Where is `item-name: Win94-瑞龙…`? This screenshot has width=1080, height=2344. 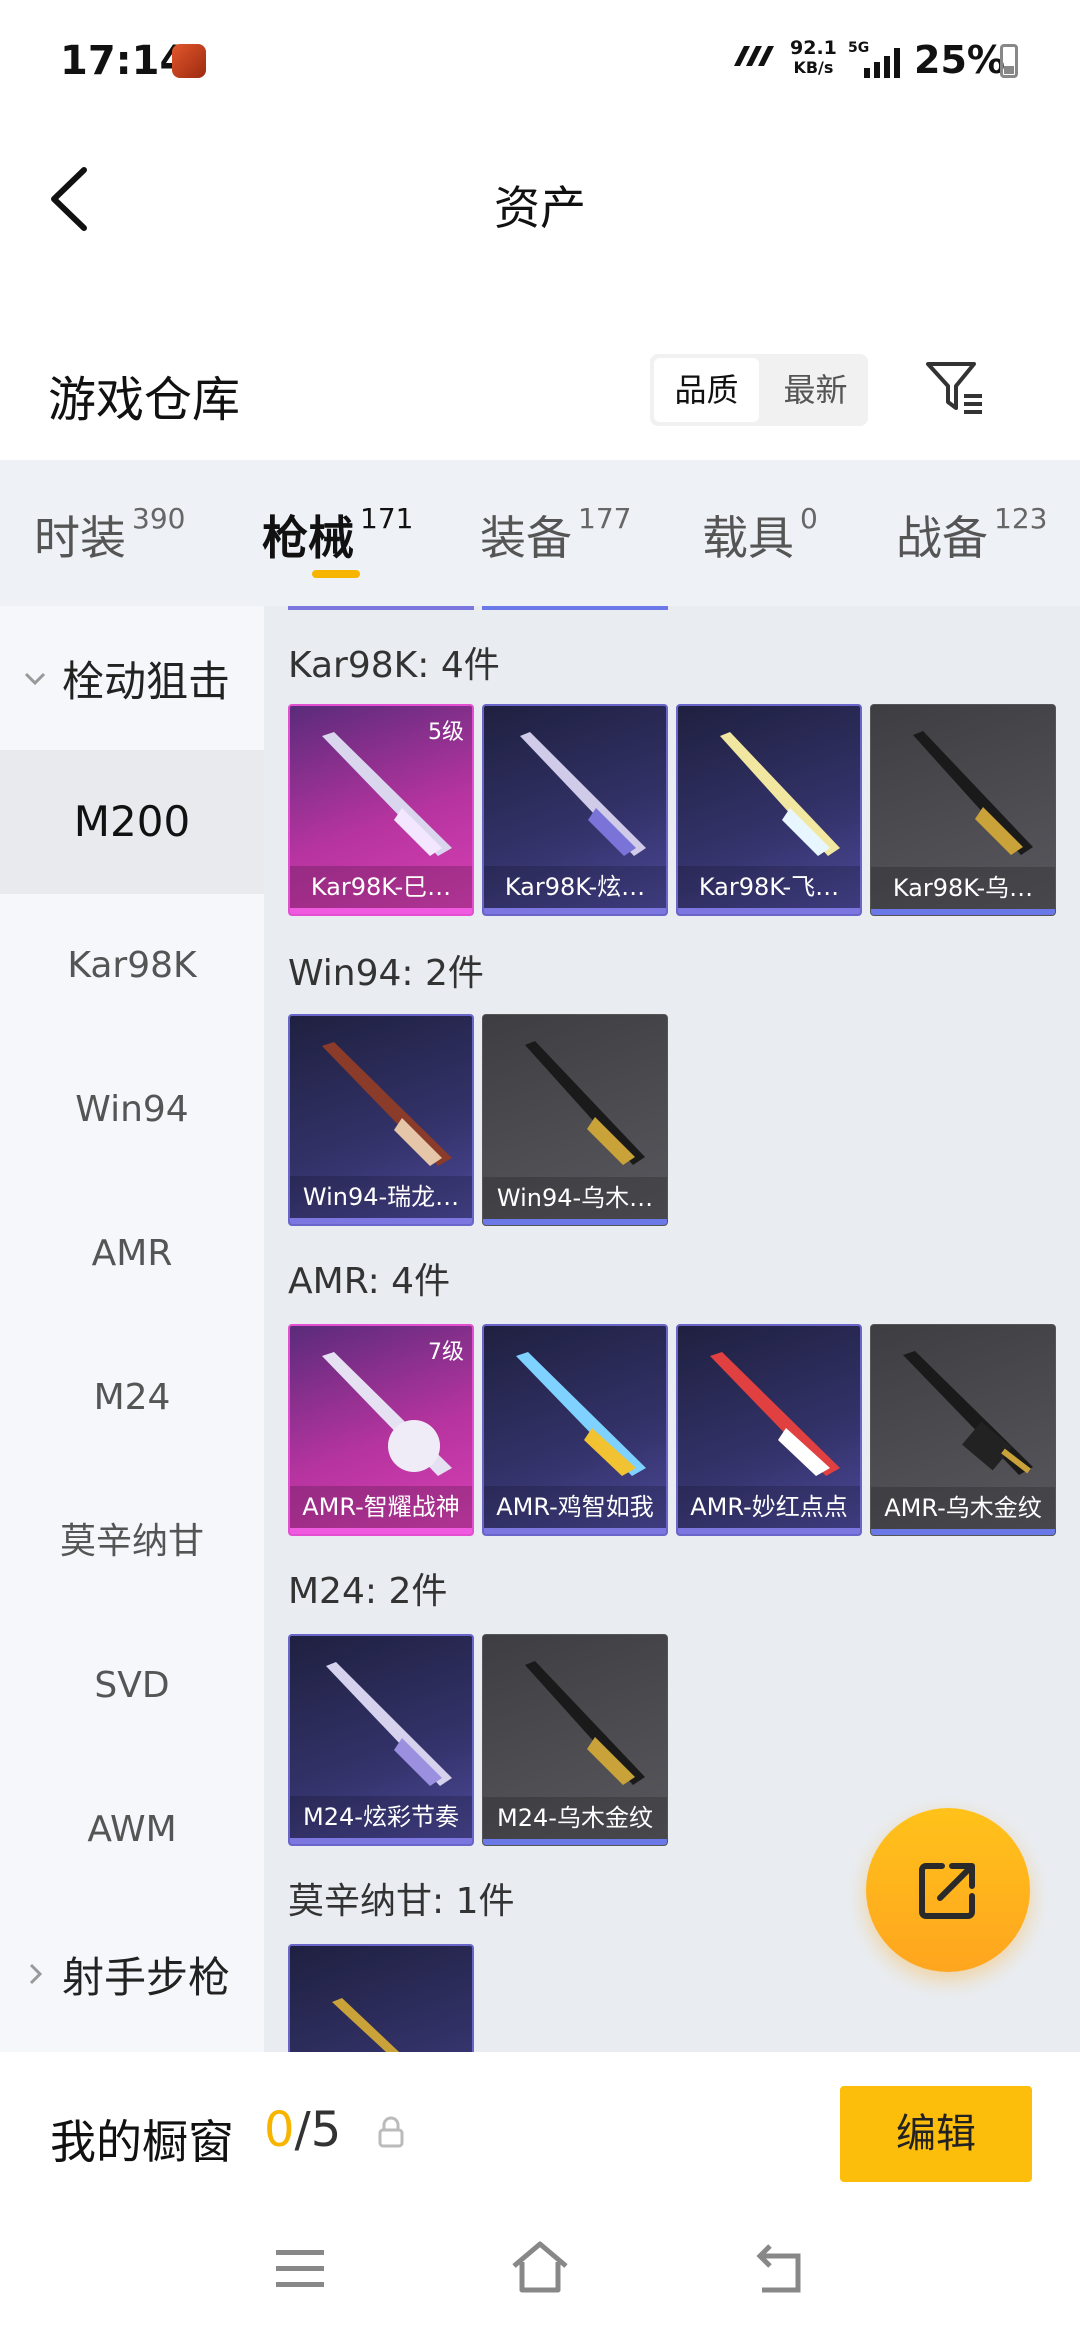 item-name: Win94-瑞龙… is located at coordinates (381, 1197).